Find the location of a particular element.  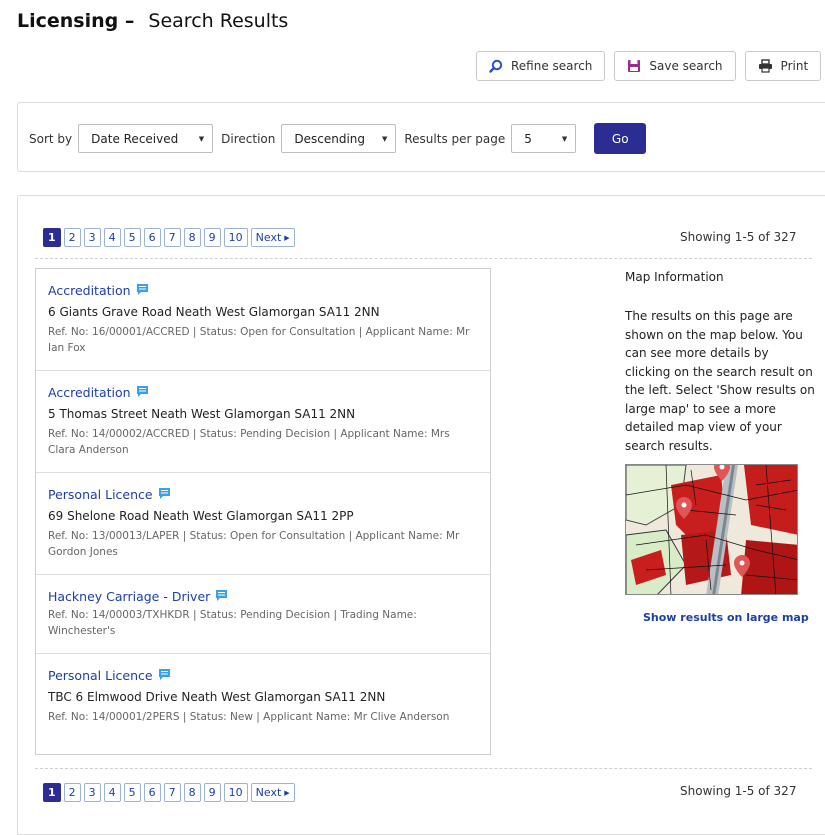

save-search-button: Save search is located at coordinates (675, 66).